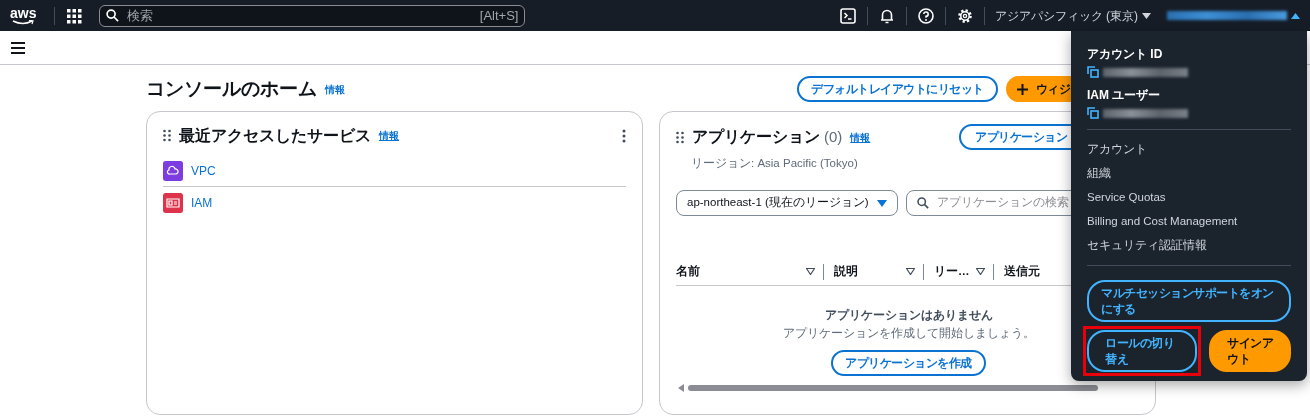 This screenshot has width=1310, height=417. What do you see at coordinates (774, 163) in the screenshot?
I see `region-text: リージョン: Asia Pacific (Tokyo)` at bounding box center [774, 163].